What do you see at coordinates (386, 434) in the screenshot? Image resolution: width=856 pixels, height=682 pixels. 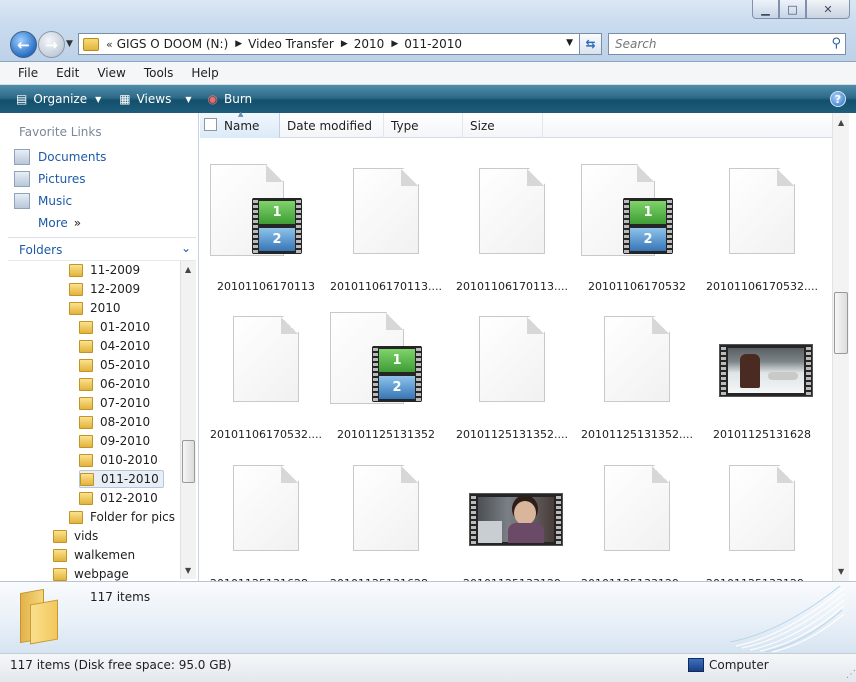 I see `file-name-label: 20101125131352` at bounding box center [386, 434].